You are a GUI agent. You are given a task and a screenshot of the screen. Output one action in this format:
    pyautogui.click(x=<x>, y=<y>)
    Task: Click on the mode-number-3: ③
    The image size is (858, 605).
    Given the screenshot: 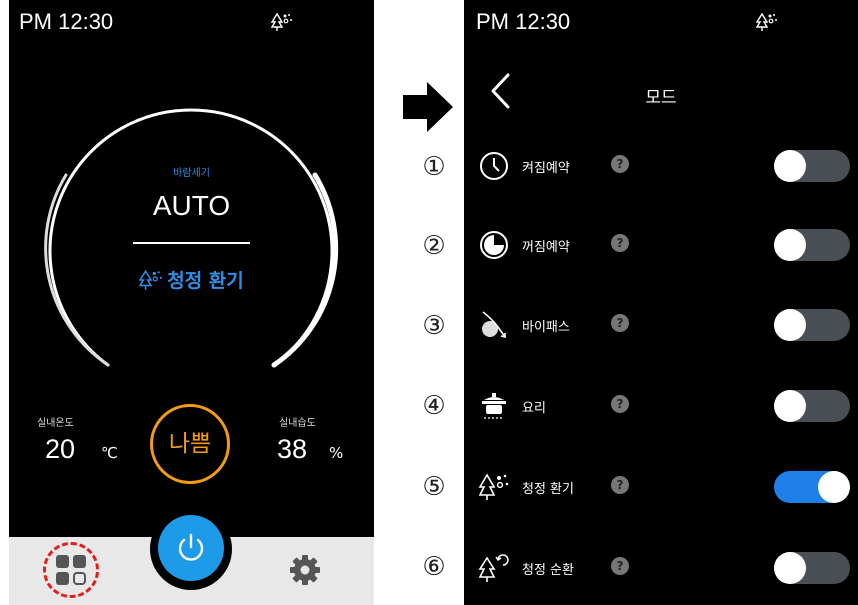 What is the action you would take?
    pyautogui.click(x=434, y=326)
    